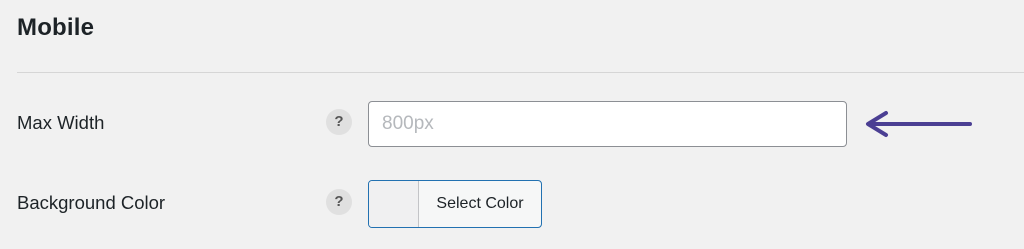 This screenshot has width=1024, height=249. What do you see at coordinates (61, 122) in the screenshot?
I see `max-width-label: Max Width` at bounding box center [61, 122].